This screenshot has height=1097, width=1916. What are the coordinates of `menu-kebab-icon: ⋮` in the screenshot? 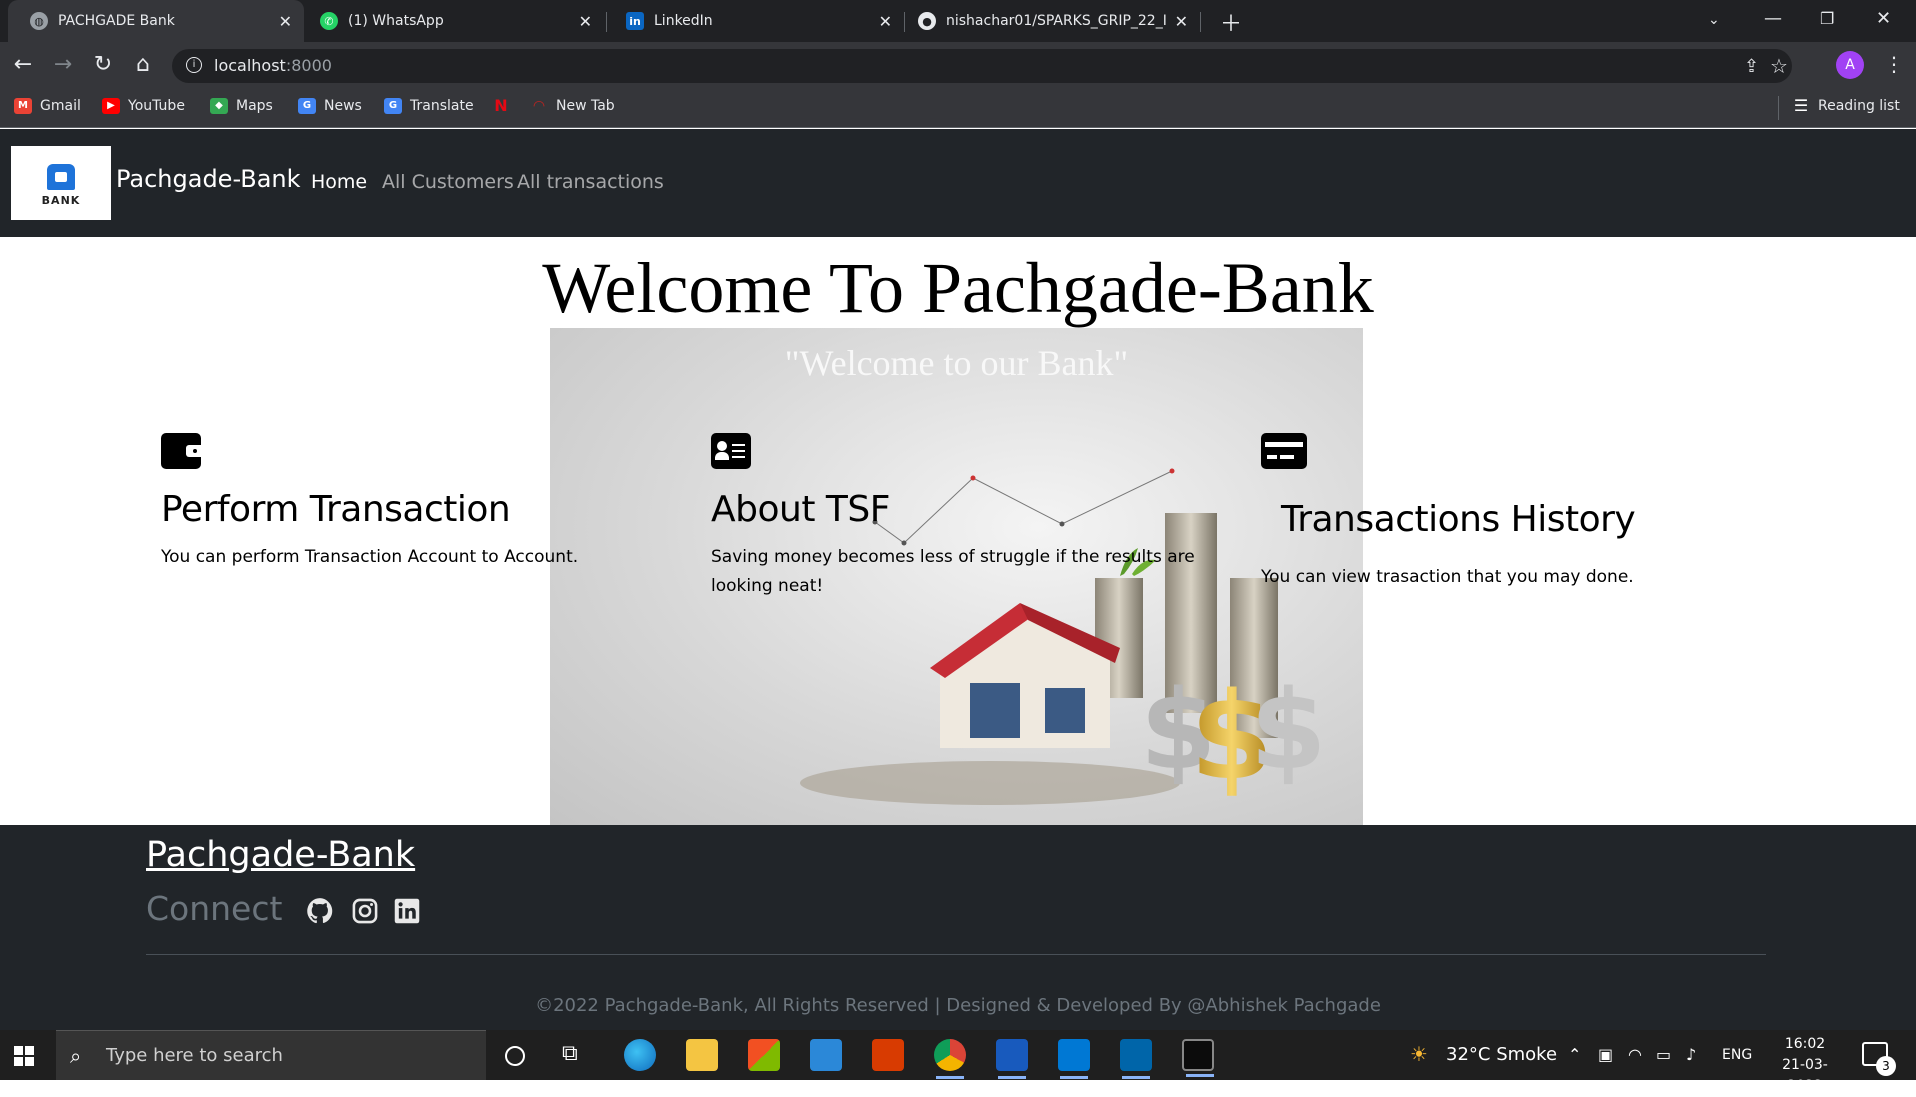 It's located at (1894, 64).